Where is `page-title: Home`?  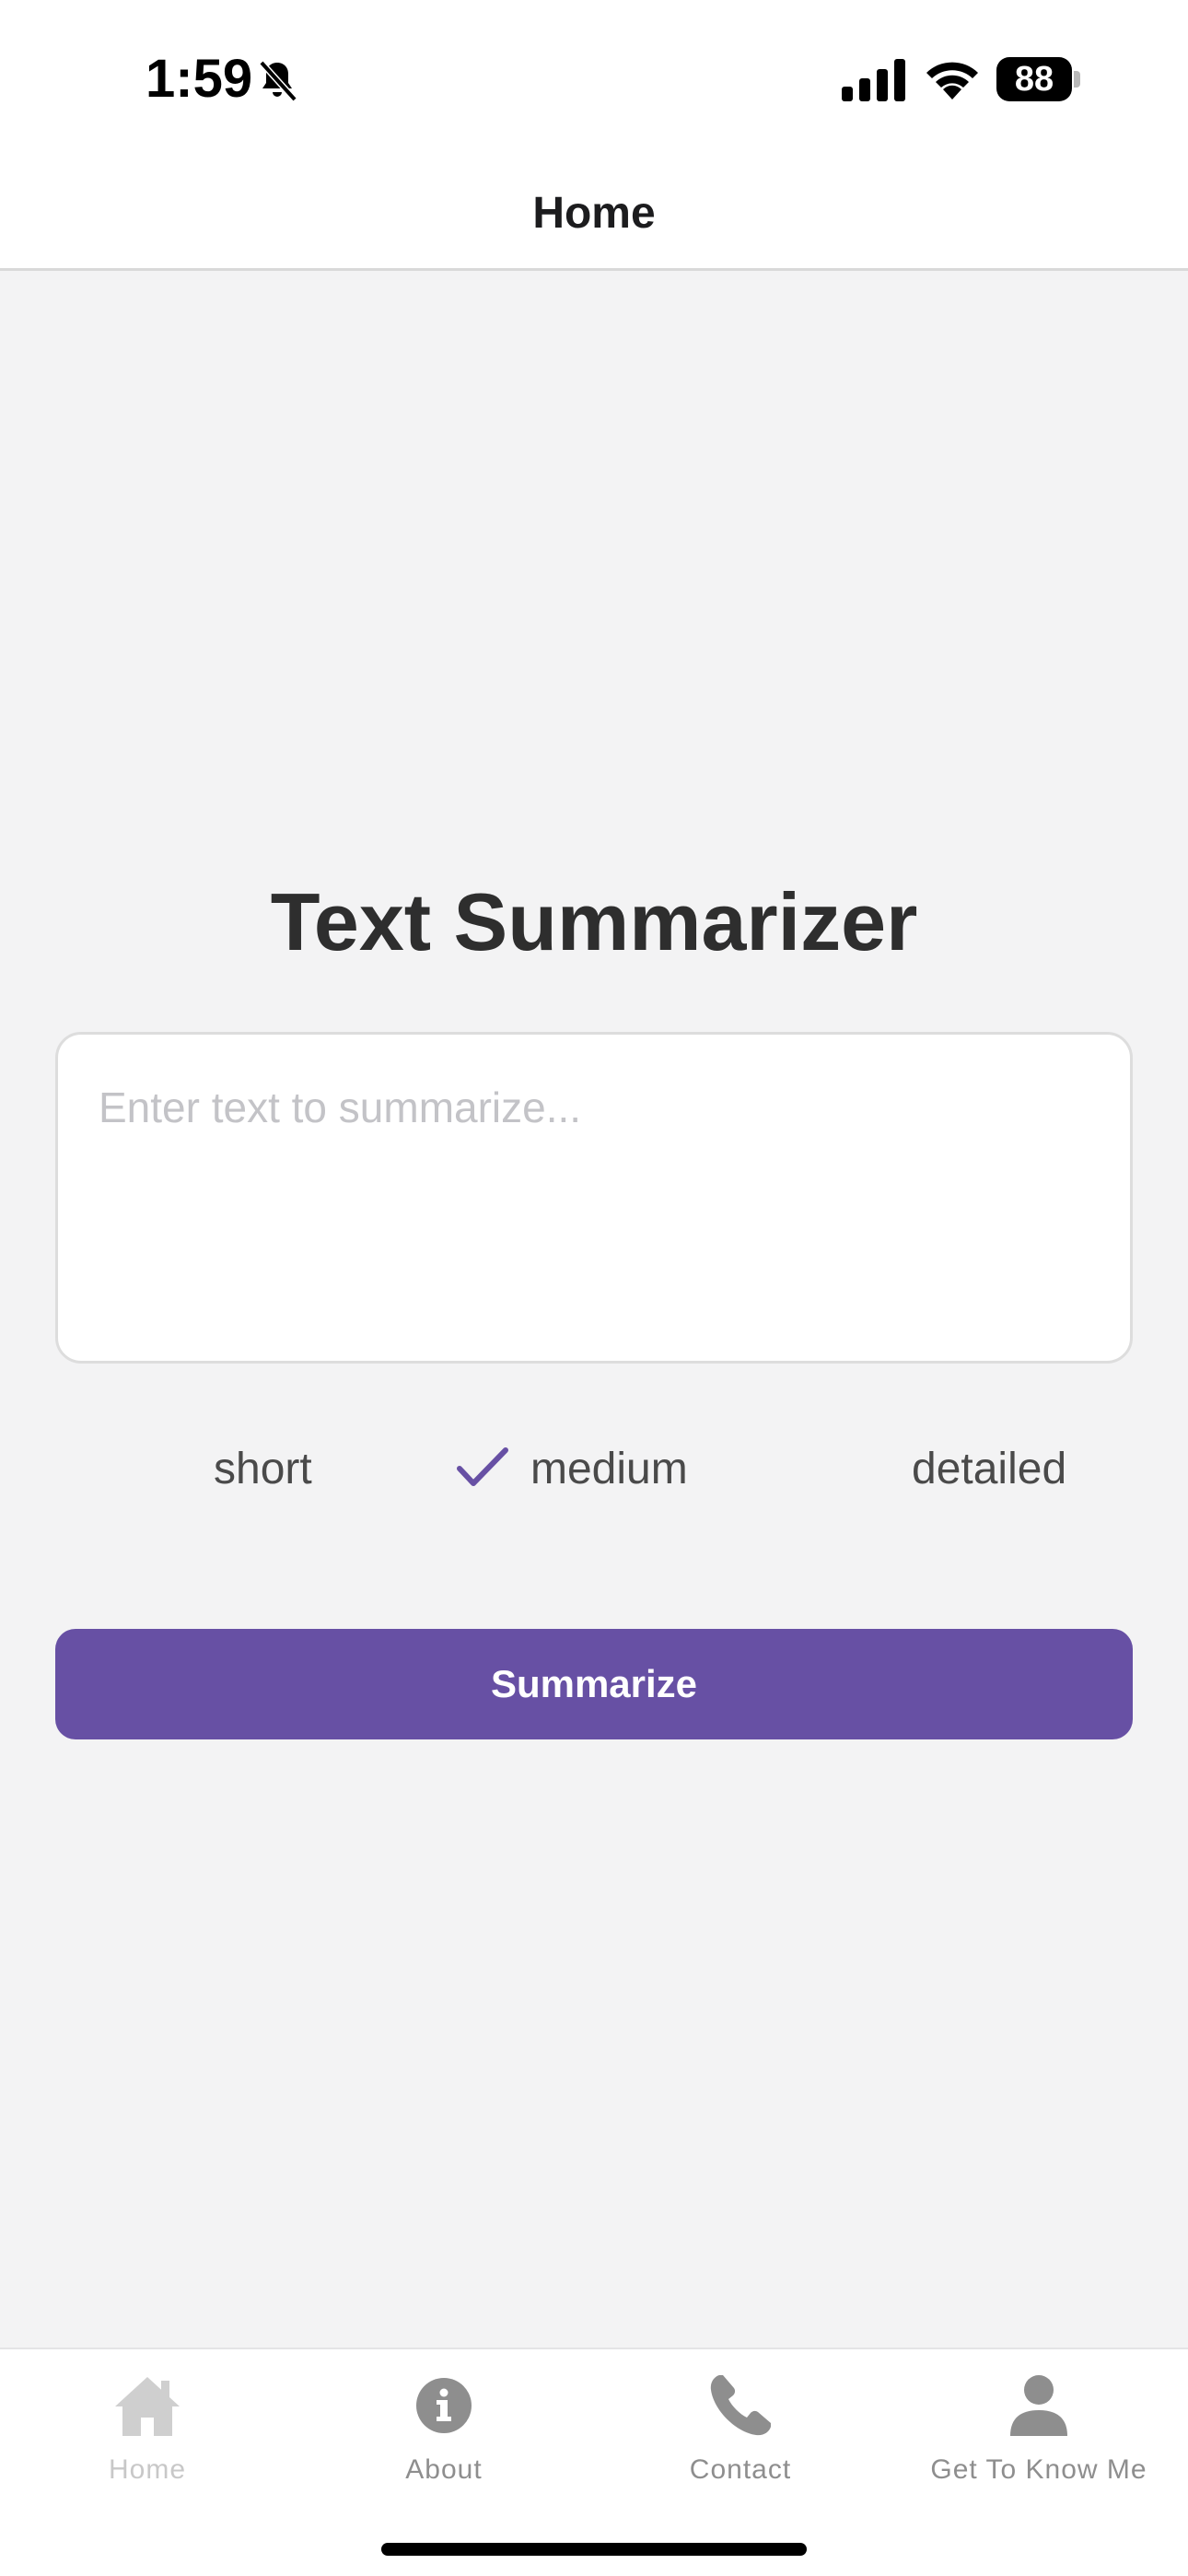
page-title: Home is located at coordinates (594, 213).